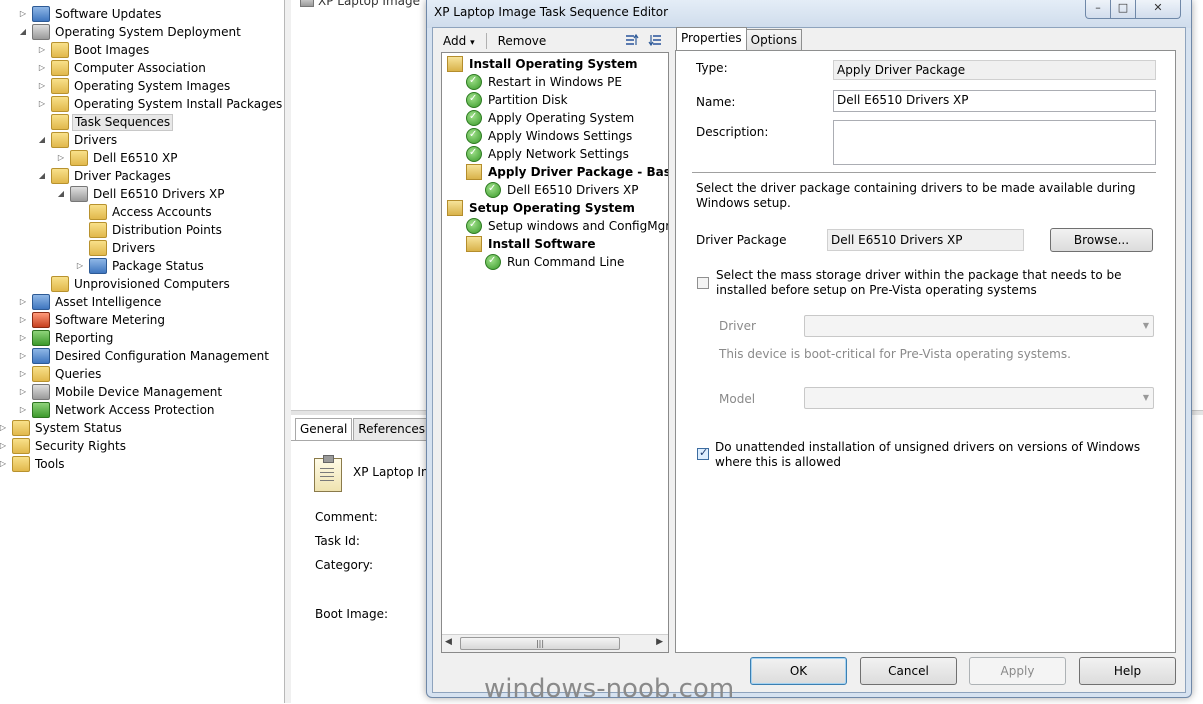 This screenshot has height=704, width=1203. Describe the element at coordinates (703, 453) in the screenshot. I see `unattended-checkbox` at that location.